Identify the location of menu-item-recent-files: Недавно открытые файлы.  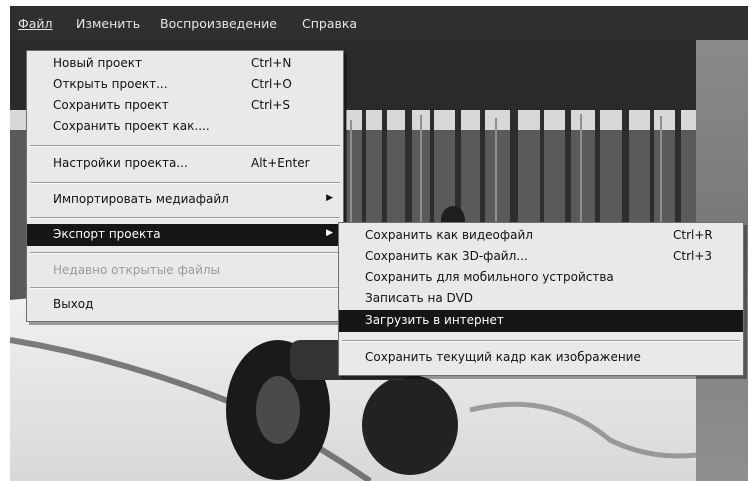
(185, 271).